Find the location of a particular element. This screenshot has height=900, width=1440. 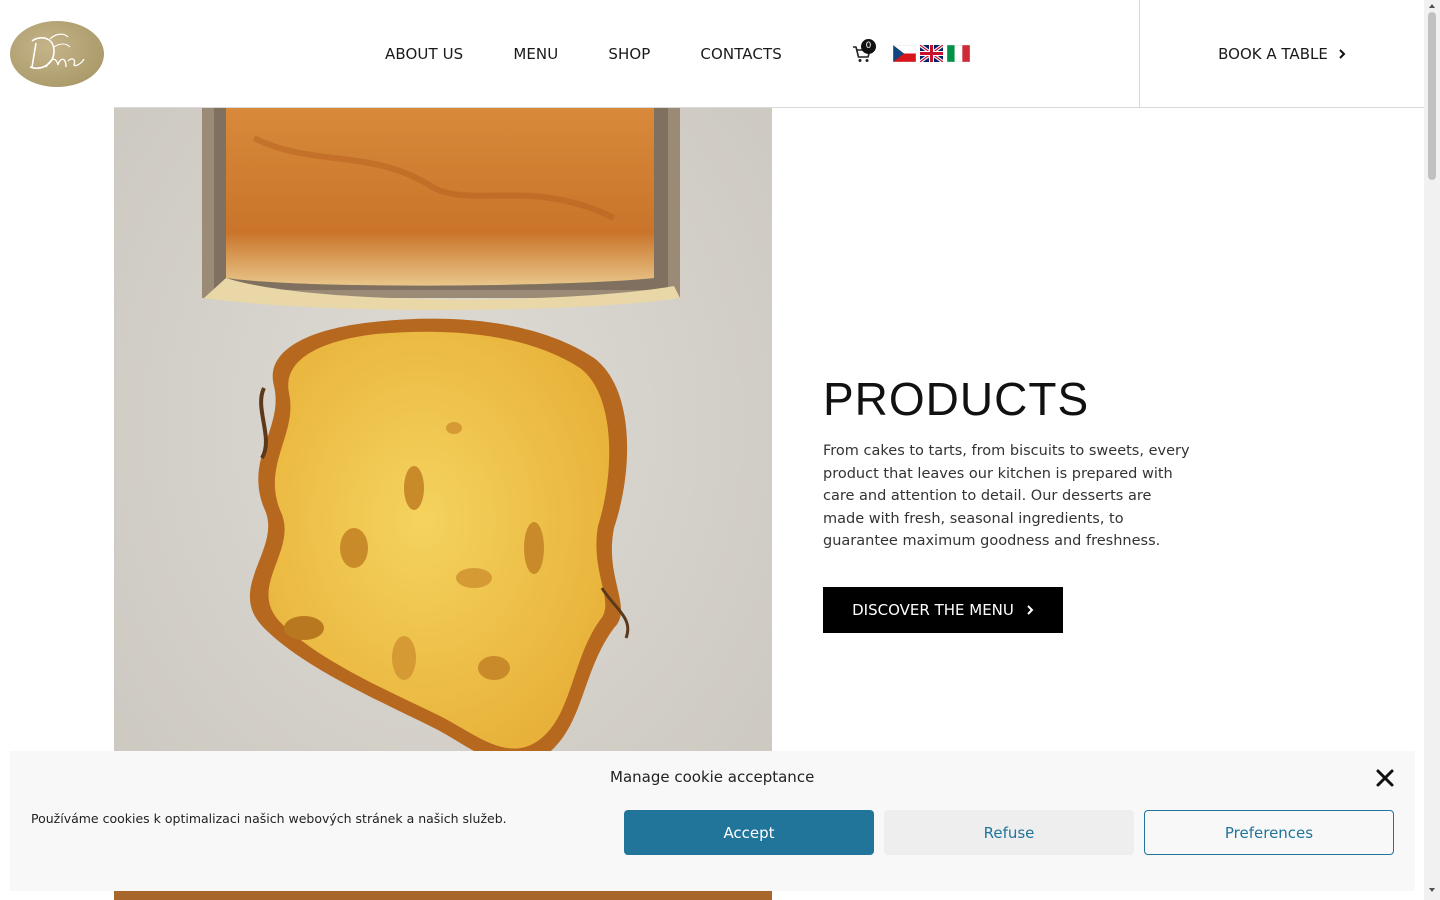

language-switcher is located at coordinates (931, 53).